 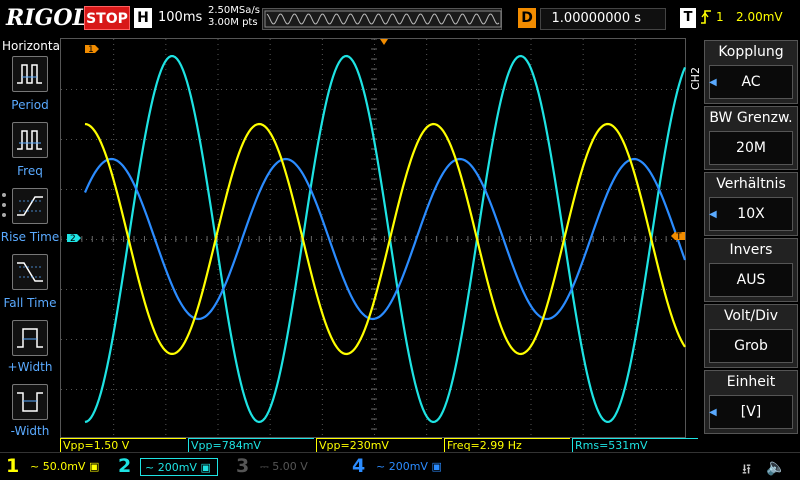 I want to click on positive-width-icon, so click(x=30, y=338).